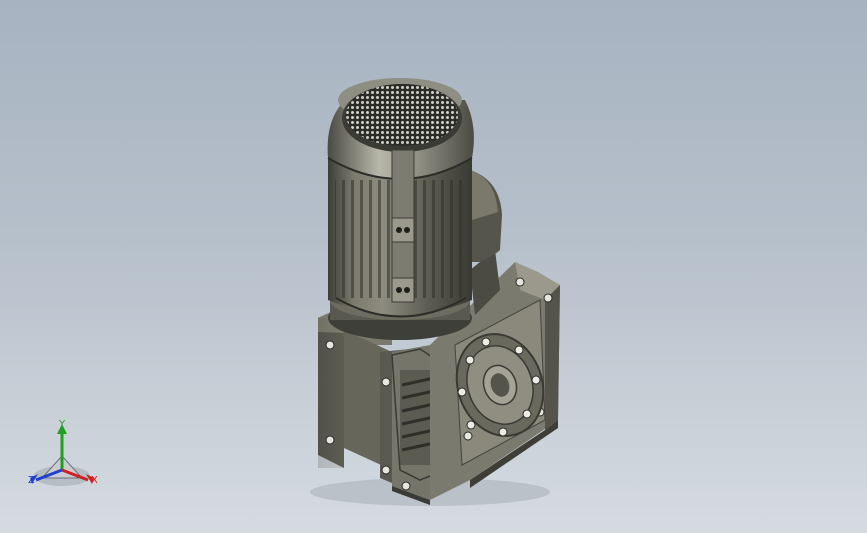  Describe the element at coordinates (400, 198) in the screenshot. I see `motor-body` at that location.